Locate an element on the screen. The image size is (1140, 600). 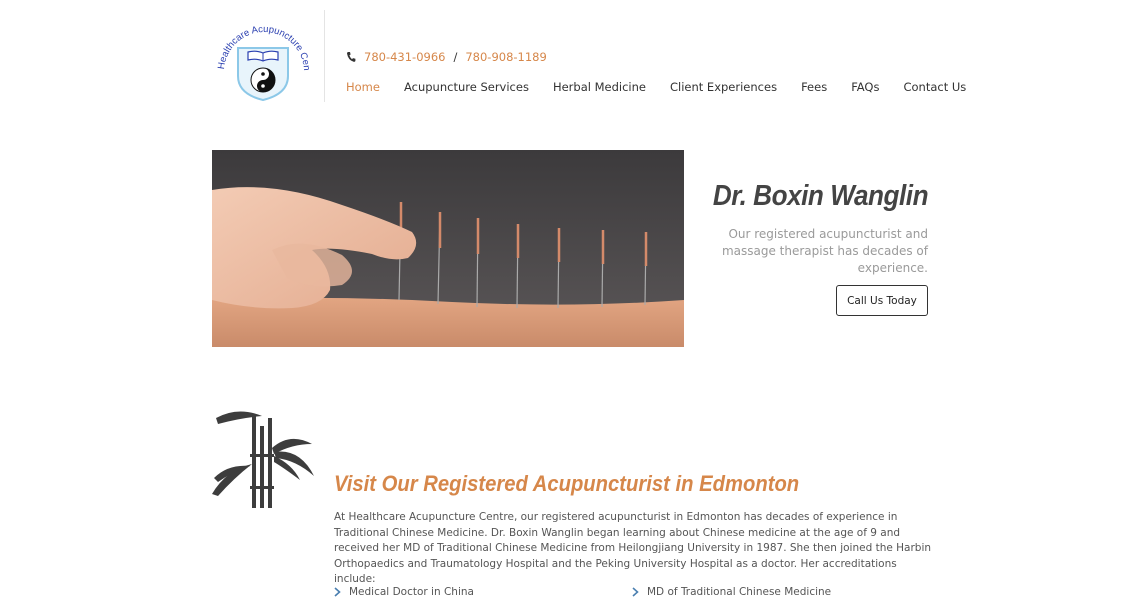
call-us-today-button: Call Us Today is located at coordinates (882, 300).